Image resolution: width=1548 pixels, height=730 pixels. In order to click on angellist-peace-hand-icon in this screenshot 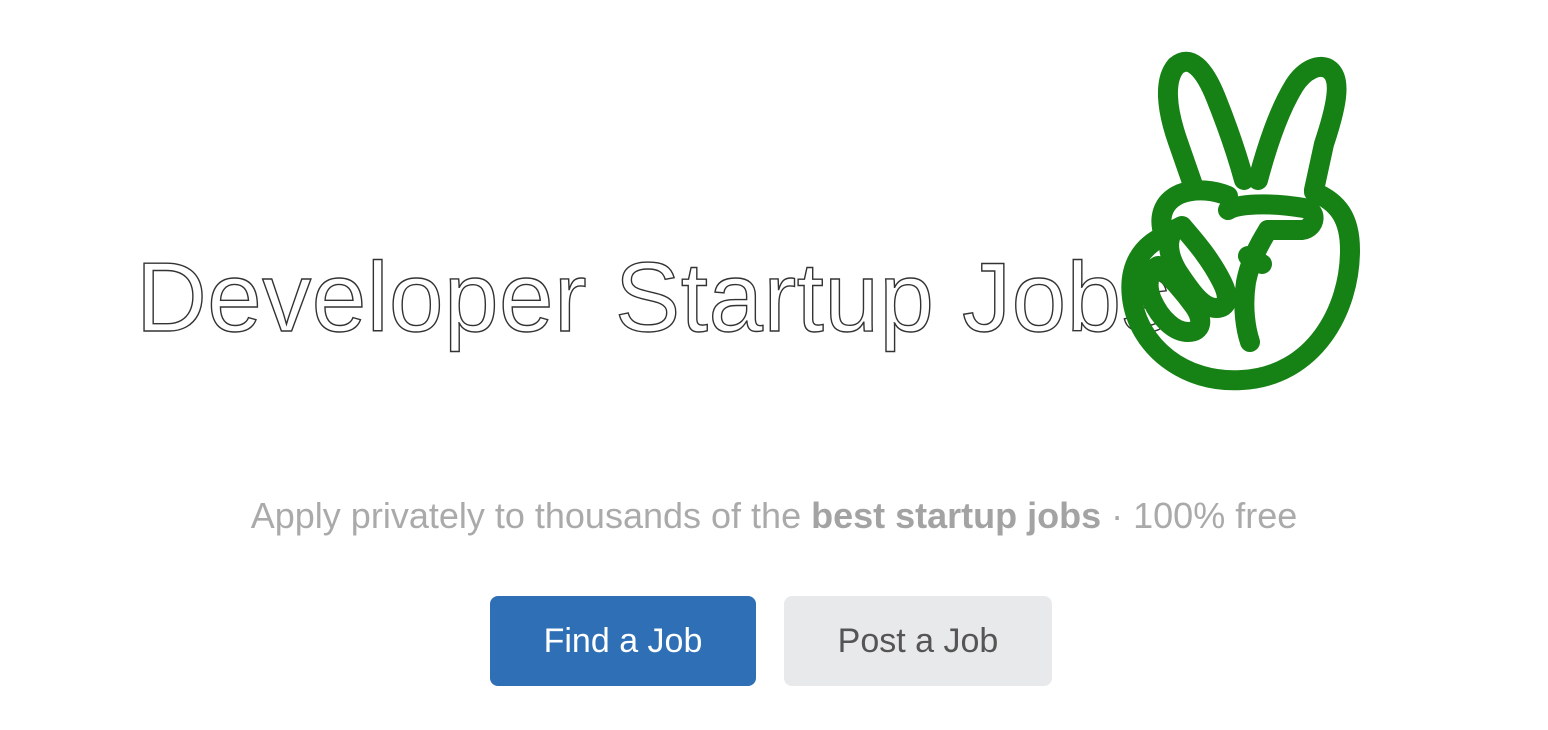, I will do `click(1240, 221)`.